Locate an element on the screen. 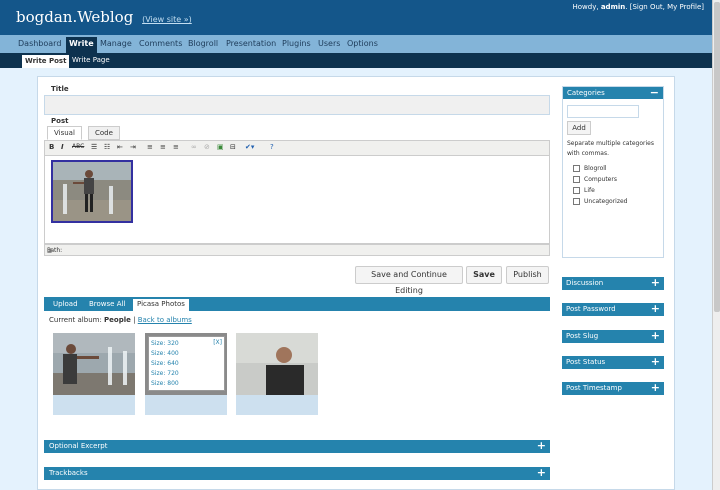  menu-blogroll: Blogroll is located at coordinates (203, 43).